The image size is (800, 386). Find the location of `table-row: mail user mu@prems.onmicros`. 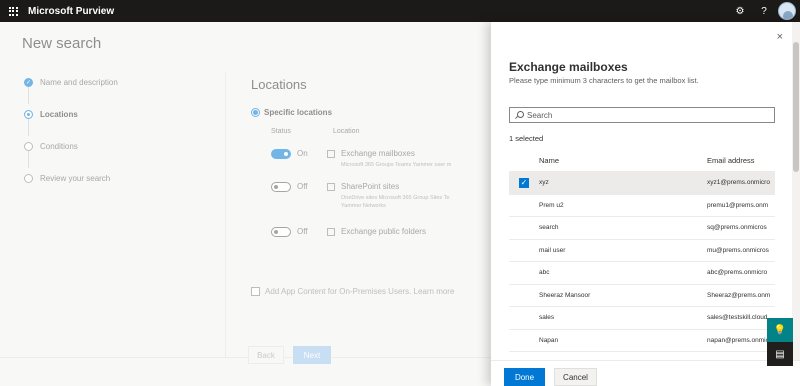

table-row: mail user mu@prems.onmicros is located at coordinates (642, 251).